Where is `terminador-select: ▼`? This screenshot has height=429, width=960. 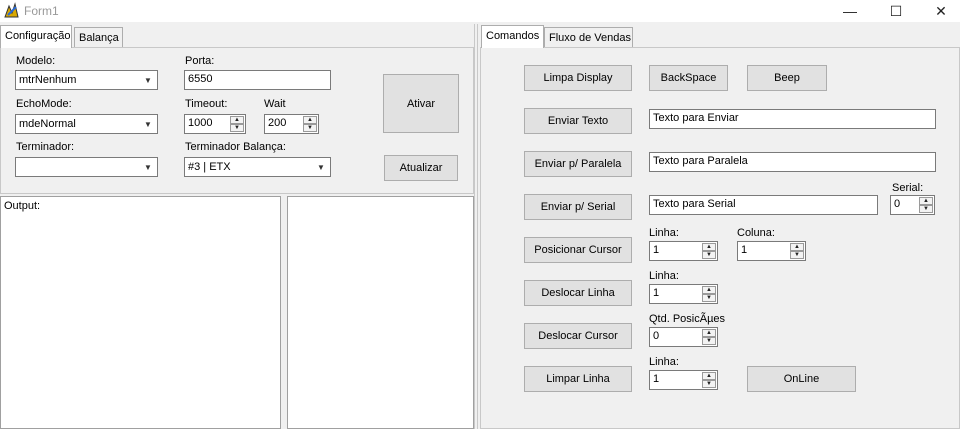 terminador-select: ▼ is located at coordinates (86, 167).